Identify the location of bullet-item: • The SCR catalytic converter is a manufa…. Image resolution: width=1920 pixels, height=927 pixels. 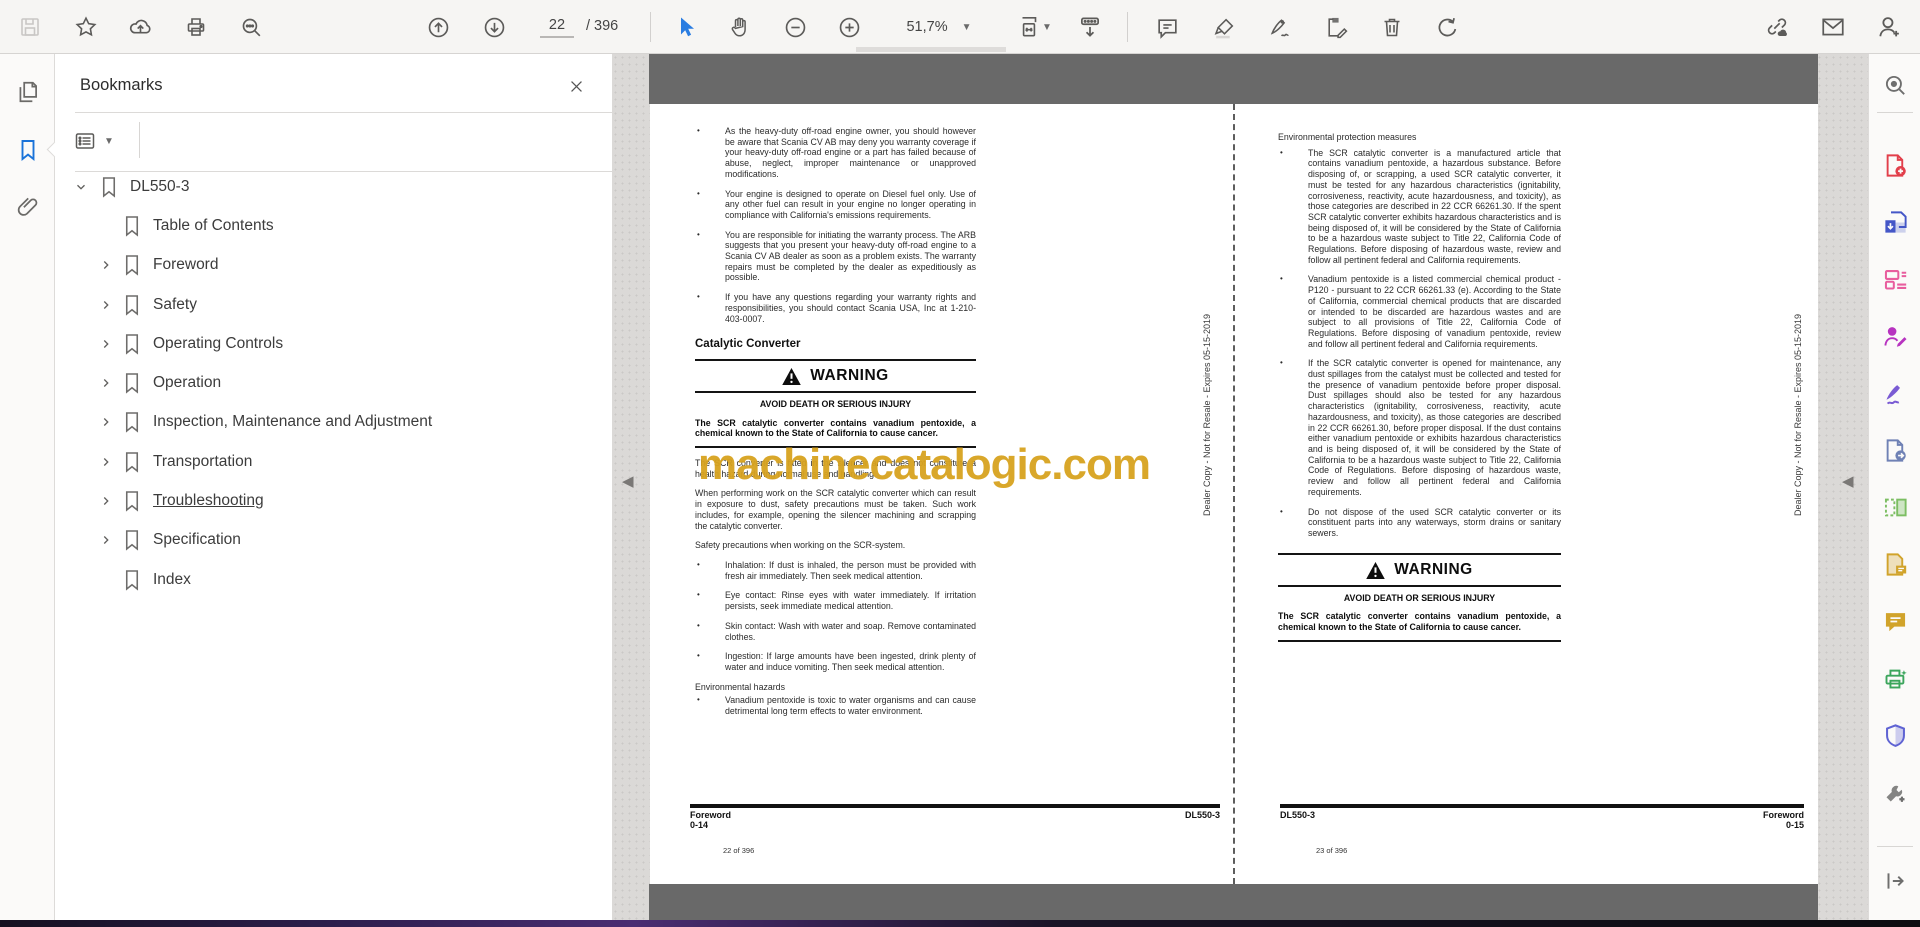
(1420, 206).